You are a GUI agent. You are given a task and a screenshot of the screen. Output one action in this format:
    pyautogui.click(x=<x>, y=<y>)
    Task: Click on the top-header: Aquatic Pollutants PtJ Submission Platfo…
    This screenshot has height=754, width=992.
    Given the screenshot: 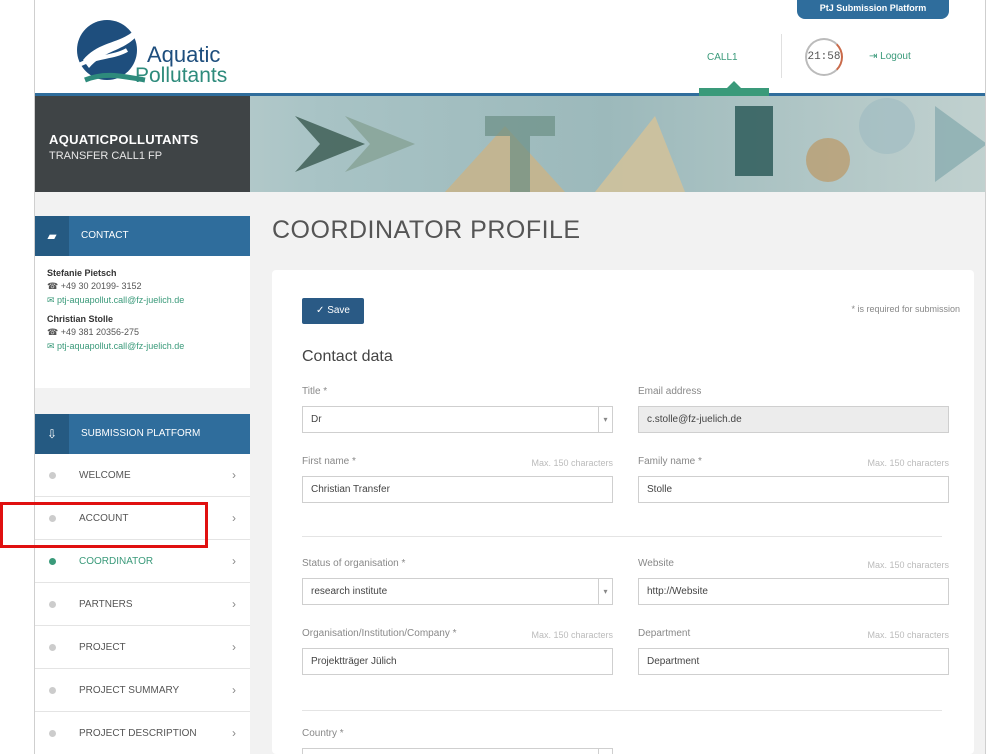 What is the action you would take?
    pyautogui.click(x=510, y=48)
    